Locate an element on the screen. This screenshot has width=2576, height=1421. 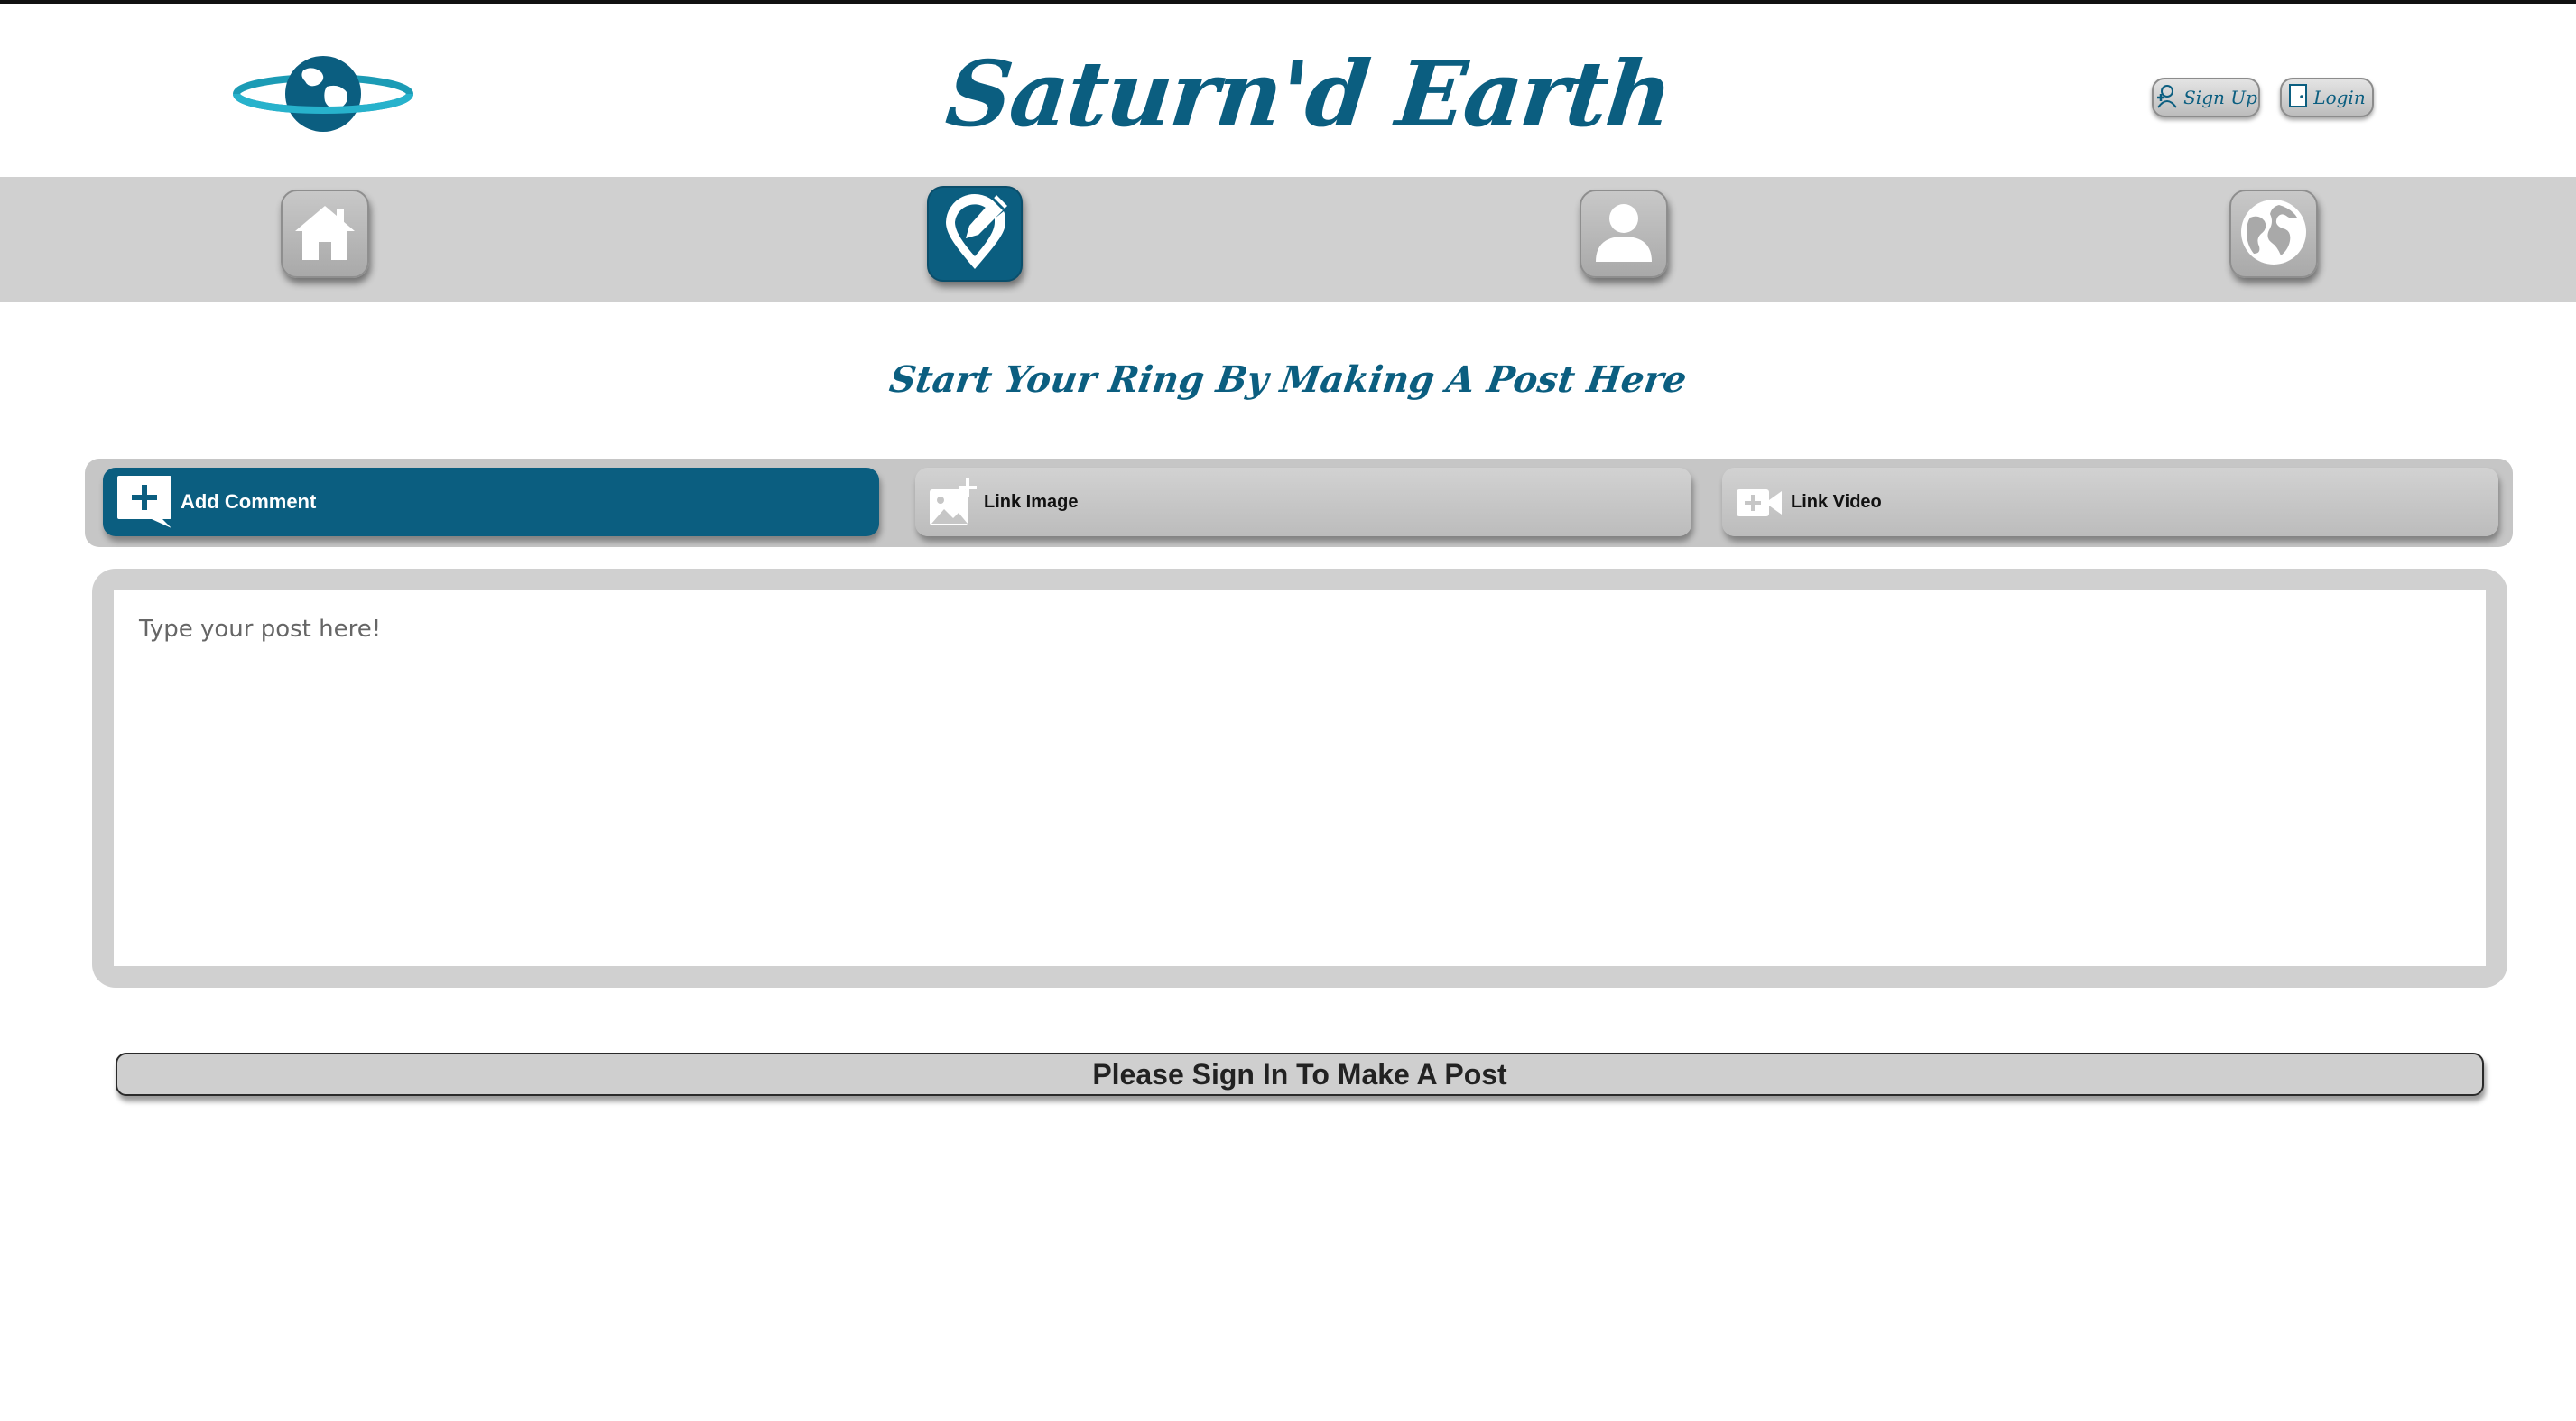
nav-world-button is located at coordinates (2273, 234).